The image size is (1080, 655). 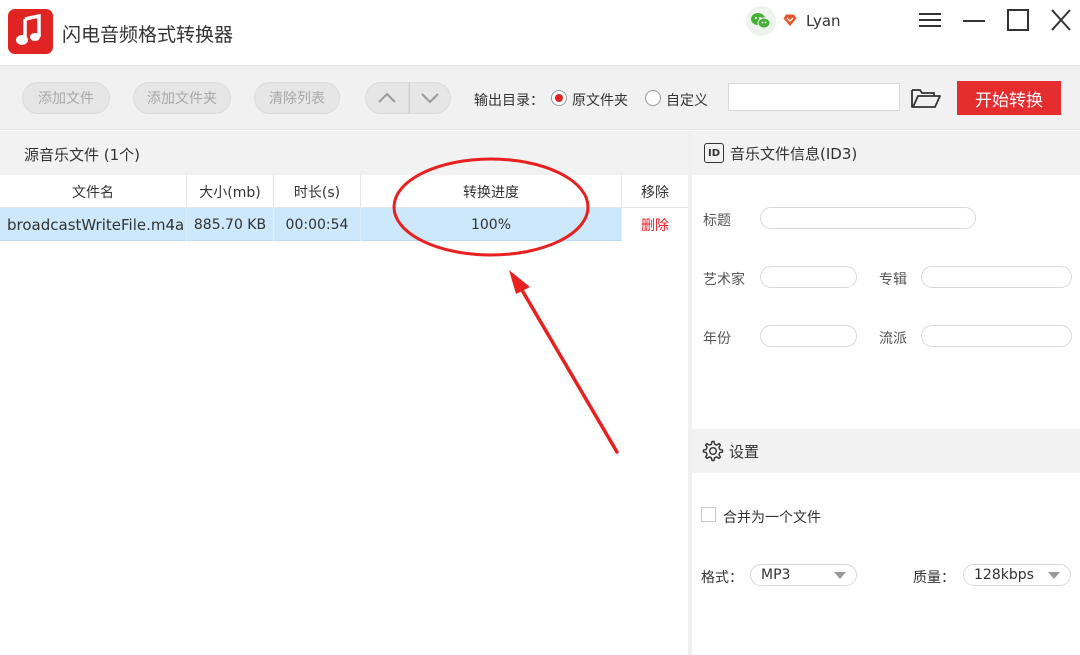 I want to click on id3-title: 音乐文件信息(ID3), so click(x=794, y=154).